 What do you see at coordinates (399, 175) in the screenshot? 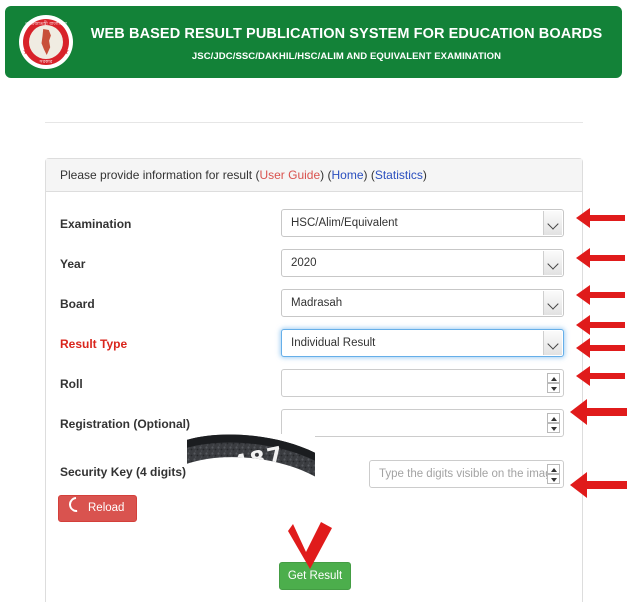
I see `link-statistics: Statistics` at bounding box center [399, 175].